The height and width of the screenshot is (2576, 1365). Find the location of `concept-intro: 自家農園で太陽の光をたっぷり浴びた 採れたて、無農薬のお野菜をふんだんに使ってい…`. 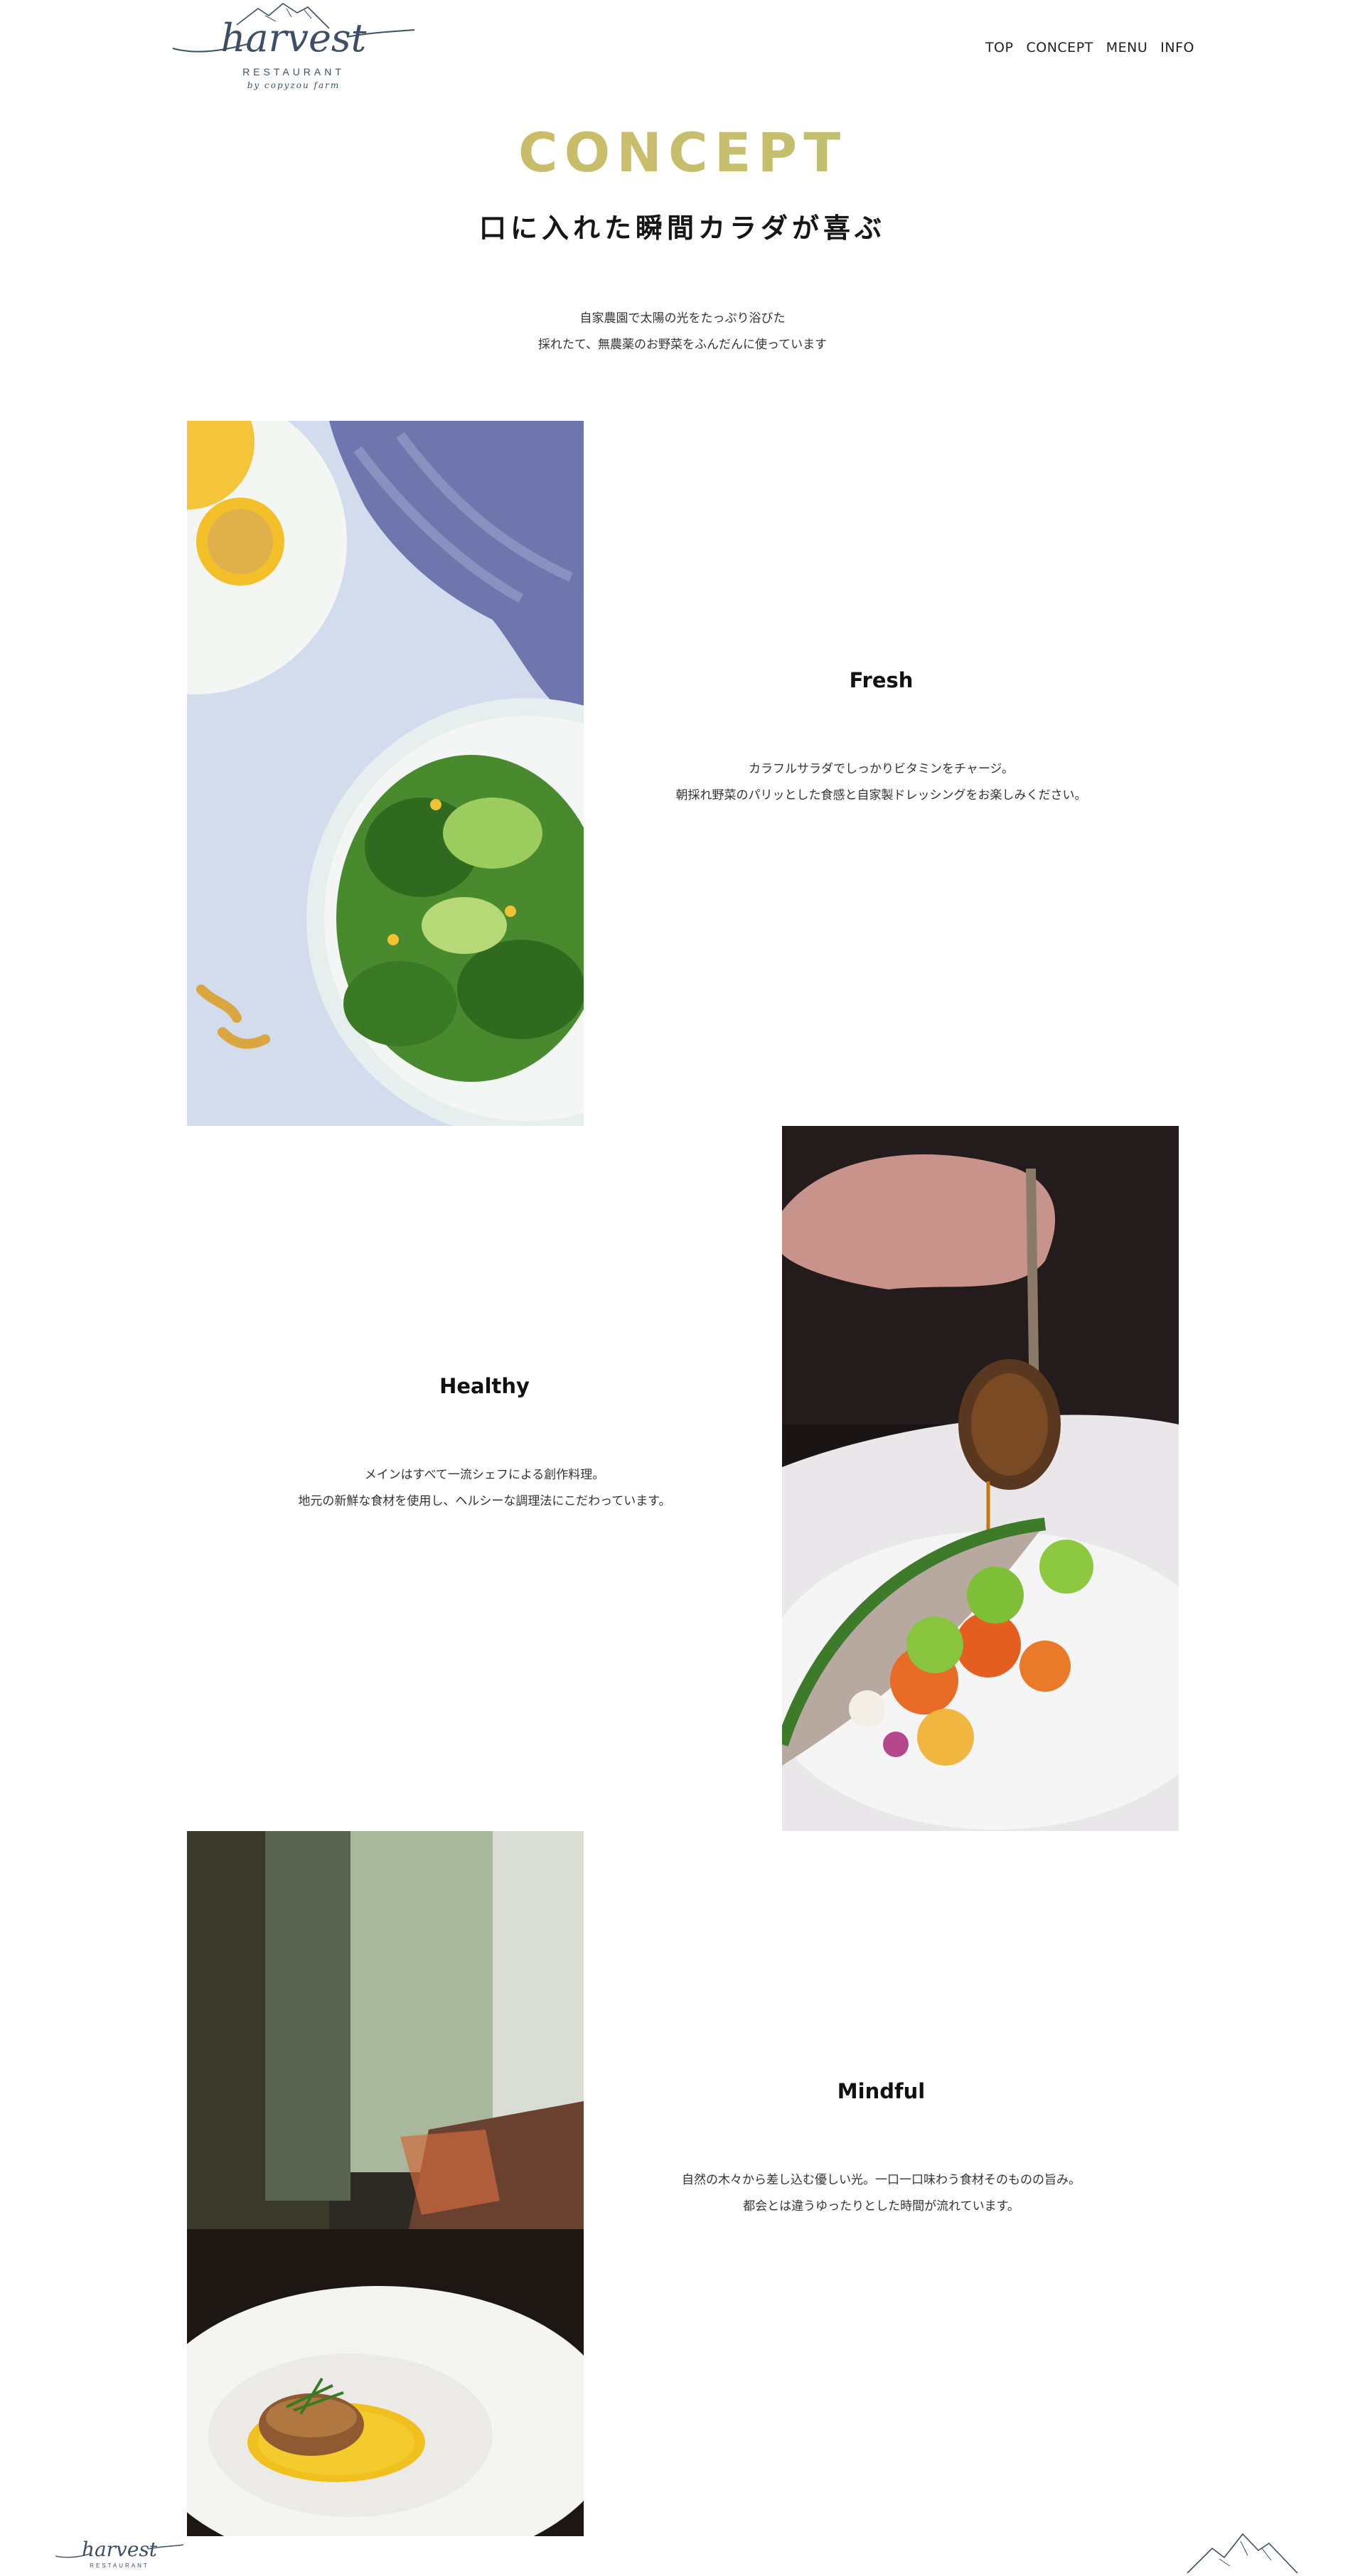

concept-intro: 自家農園で太陽の光をたっぷり浴びた 採れたて、無農薬のお野菜をふんだんに使ってい… is located at coordinates (683, 332).